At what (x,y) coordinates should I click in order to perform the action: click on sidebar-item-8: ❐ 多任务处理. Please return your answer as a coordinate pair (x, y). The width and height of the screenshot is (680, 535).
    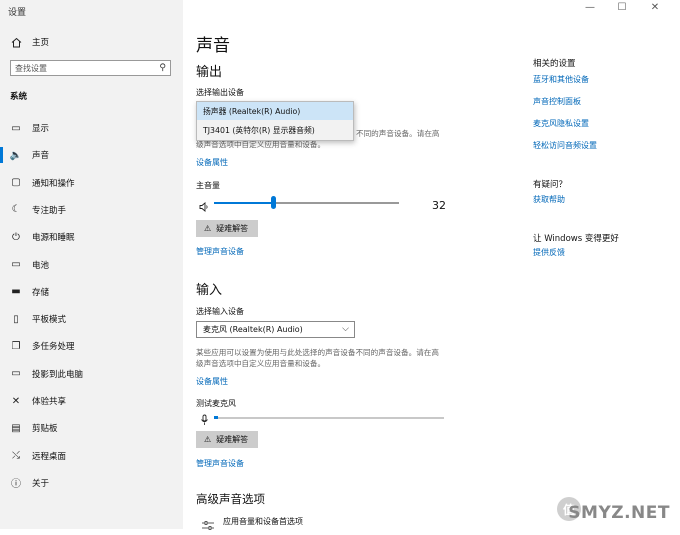
    Looking at the image, I should click on (91, 346).